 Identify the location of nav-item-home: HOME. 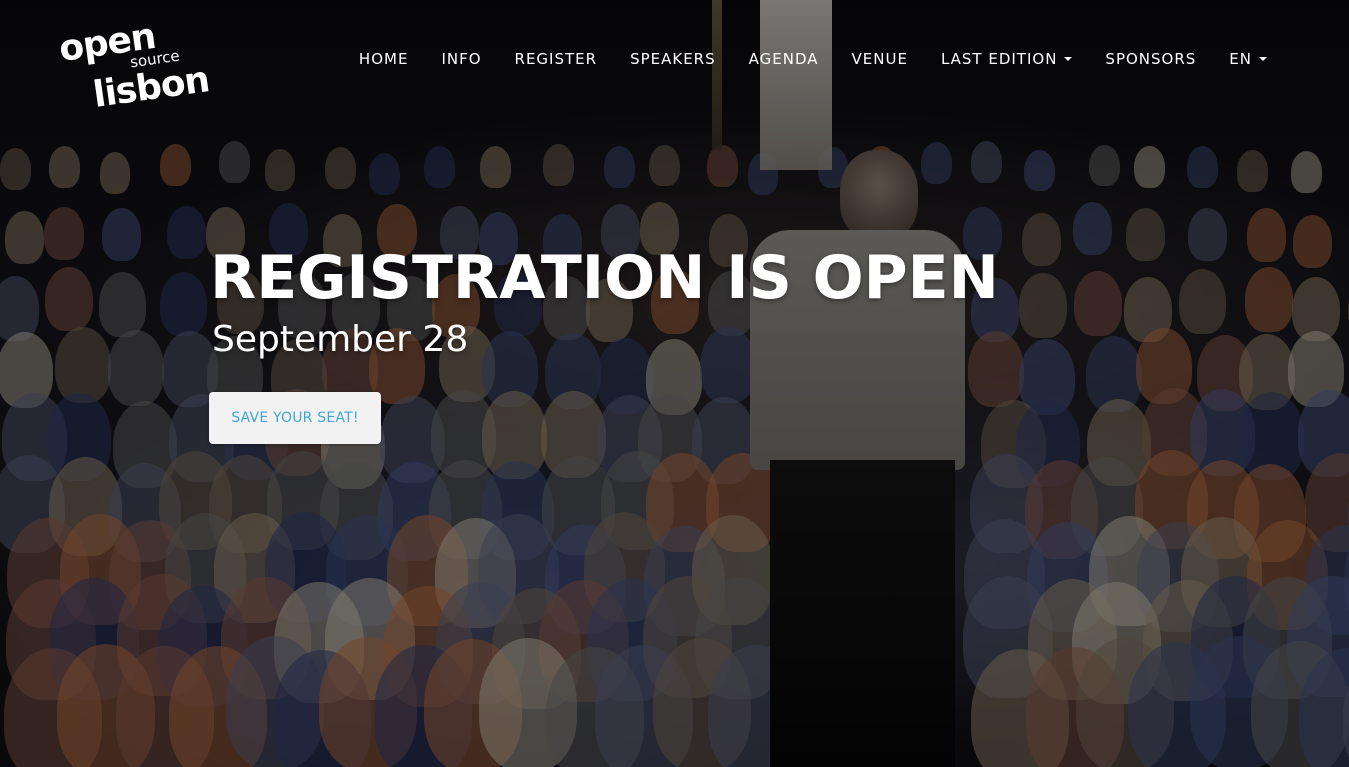
(384, 59).